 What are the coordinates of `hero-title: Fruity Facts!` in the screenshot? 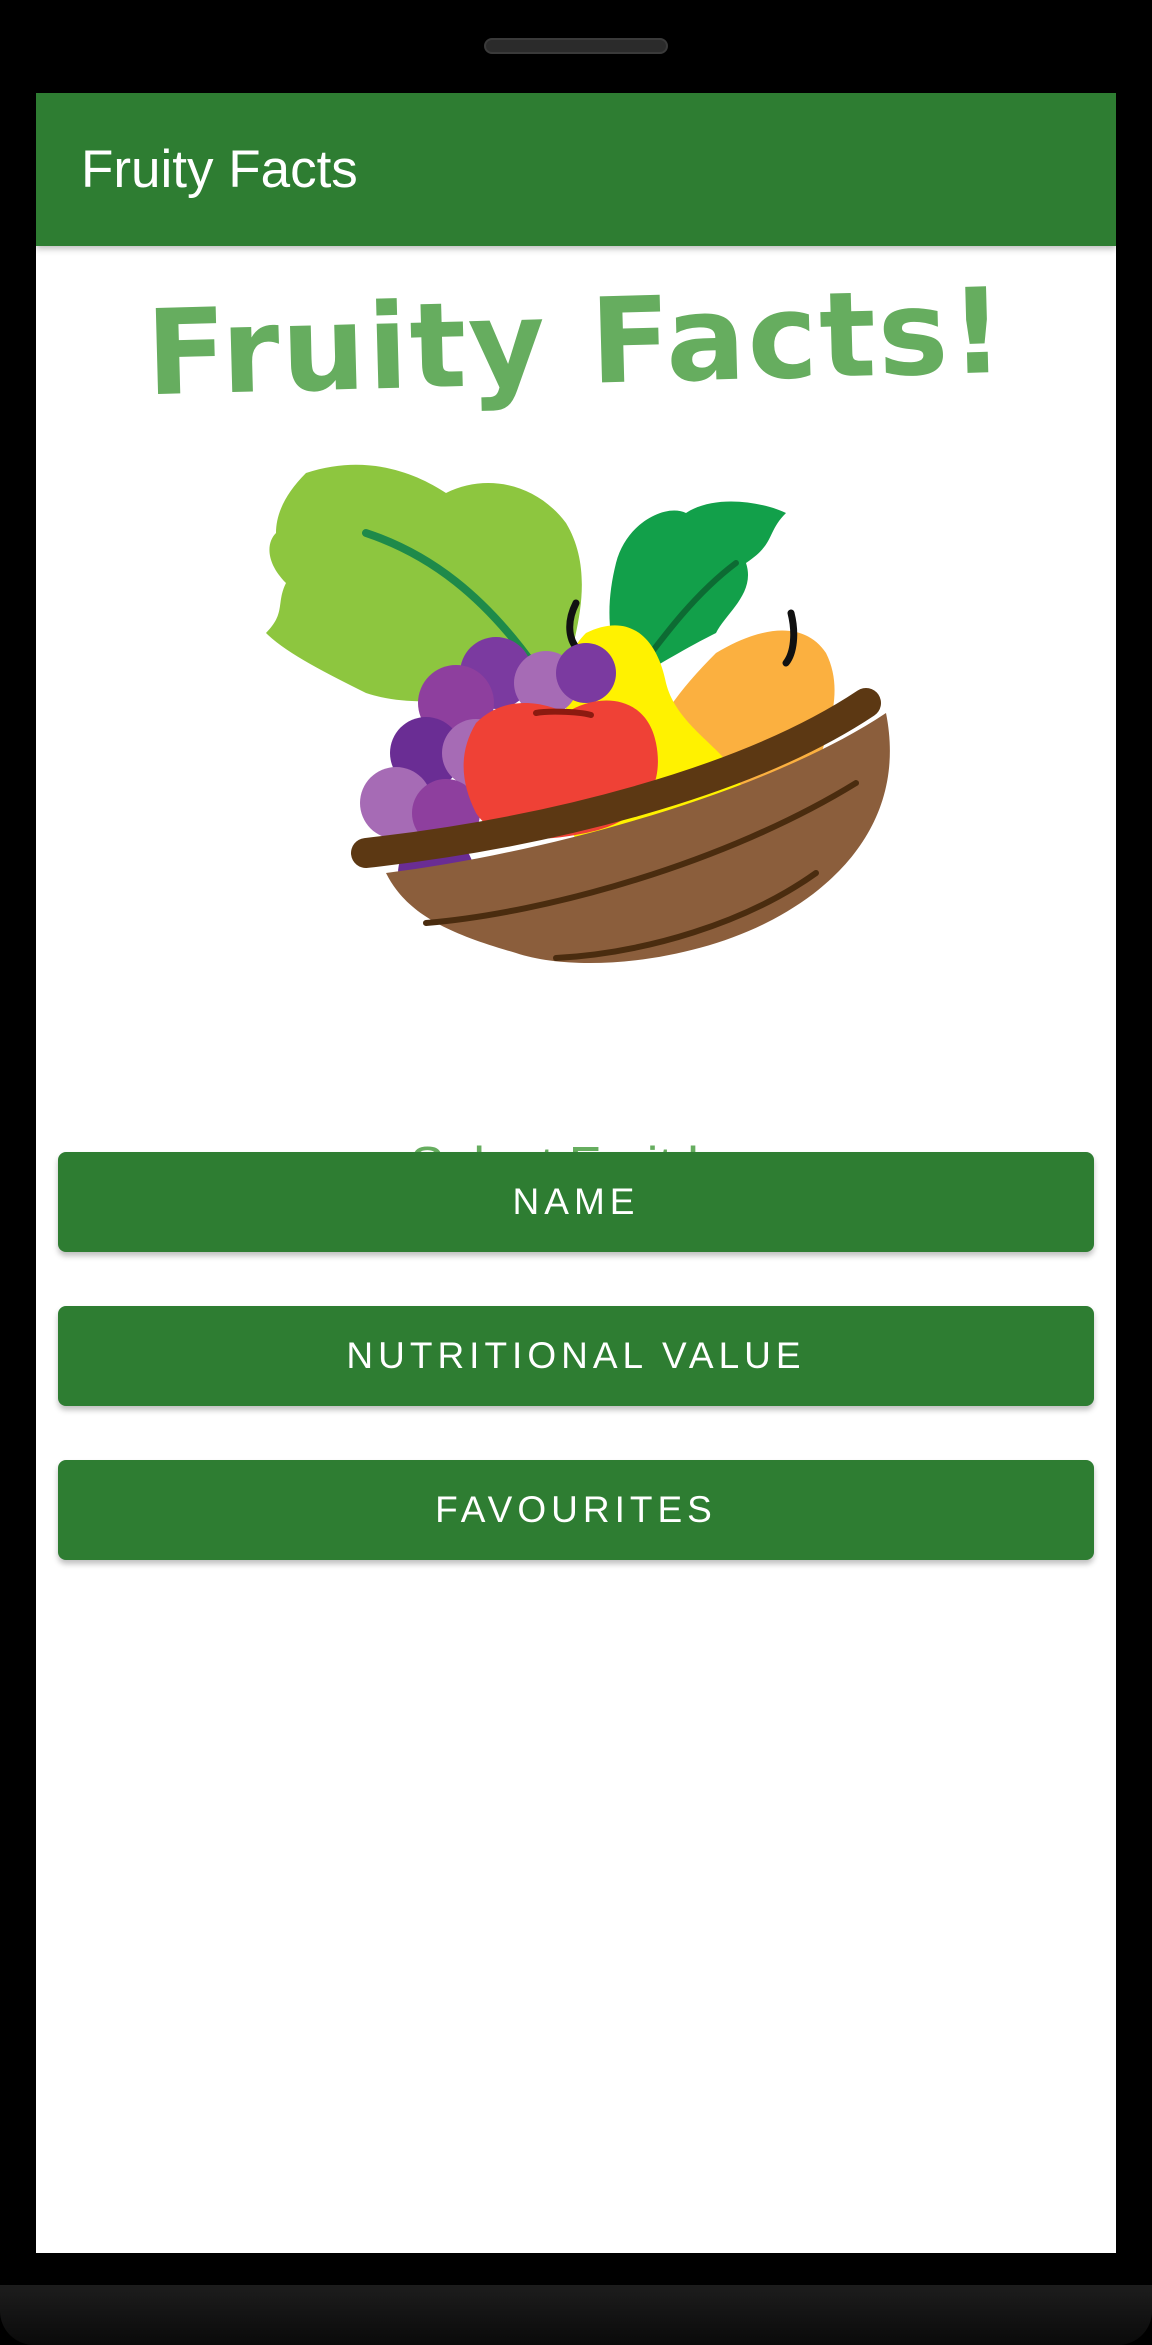 It's located at (576, 342).